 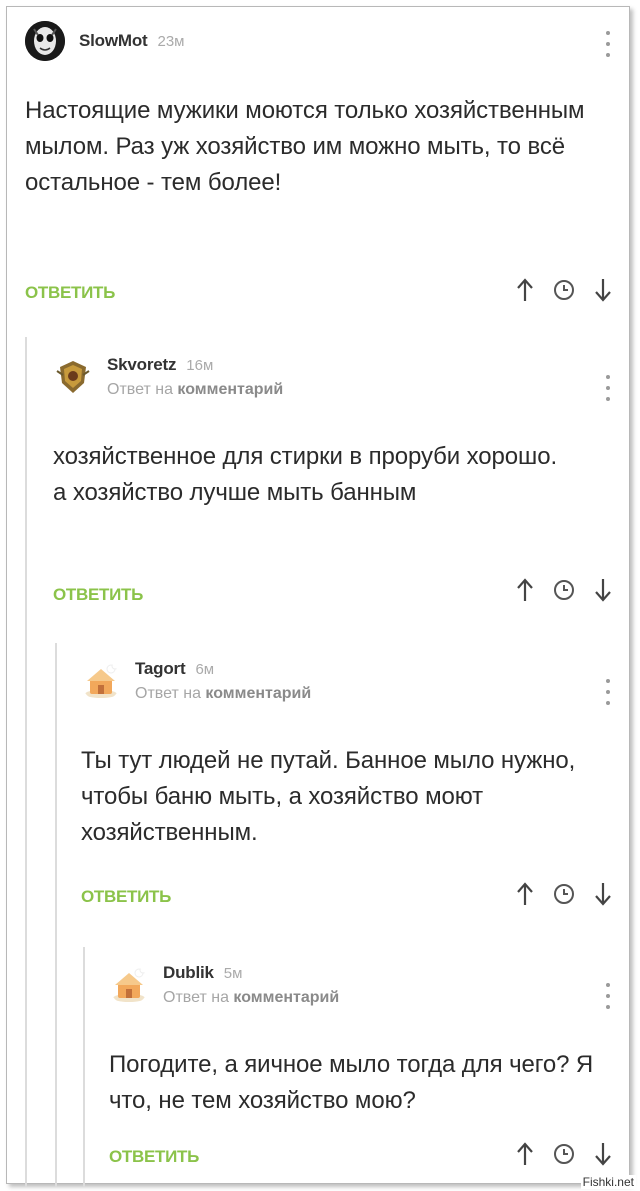 I want to click on author-name: Skvoretz, so click(x=141, y=365).